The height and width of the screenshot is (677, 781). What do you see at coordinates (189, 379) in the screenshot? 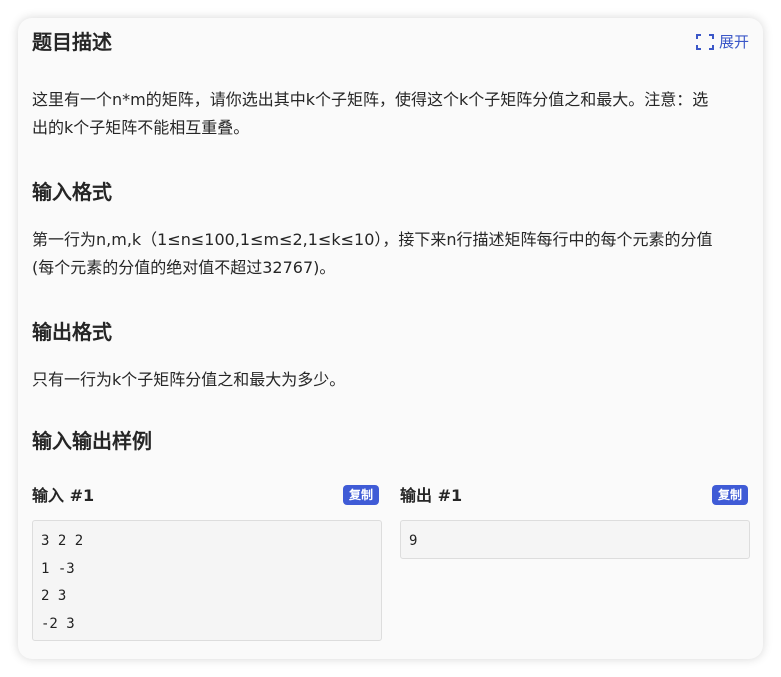
I see `output-format-text: 只有一行为k个子矩阵分值之和最大为多少。` at bounding box center [189, 379].